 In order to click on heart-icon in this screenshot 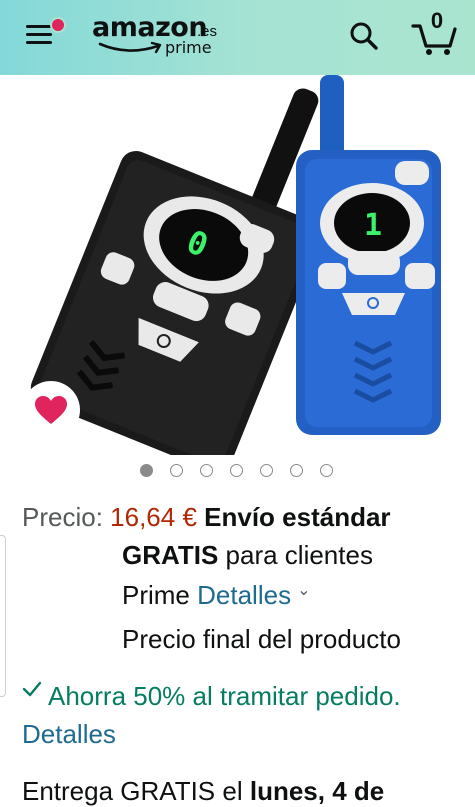, I will do `click(51, 410)`.